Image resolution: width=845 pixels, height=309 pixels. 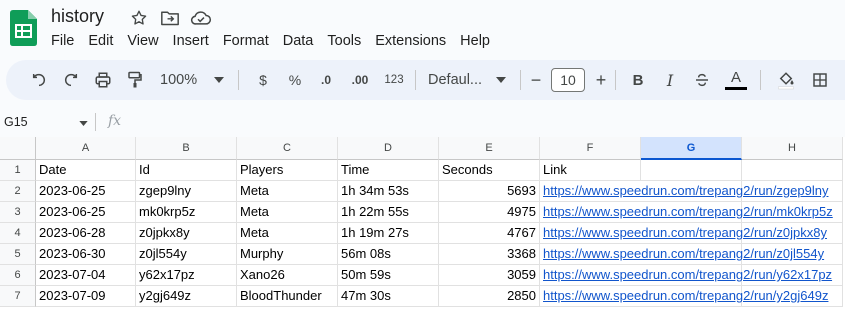 What do you see at coordinates (86, 233) in the screenshot?
I see `table-cell: 2023-06-28` at bounding box center [86, 233].